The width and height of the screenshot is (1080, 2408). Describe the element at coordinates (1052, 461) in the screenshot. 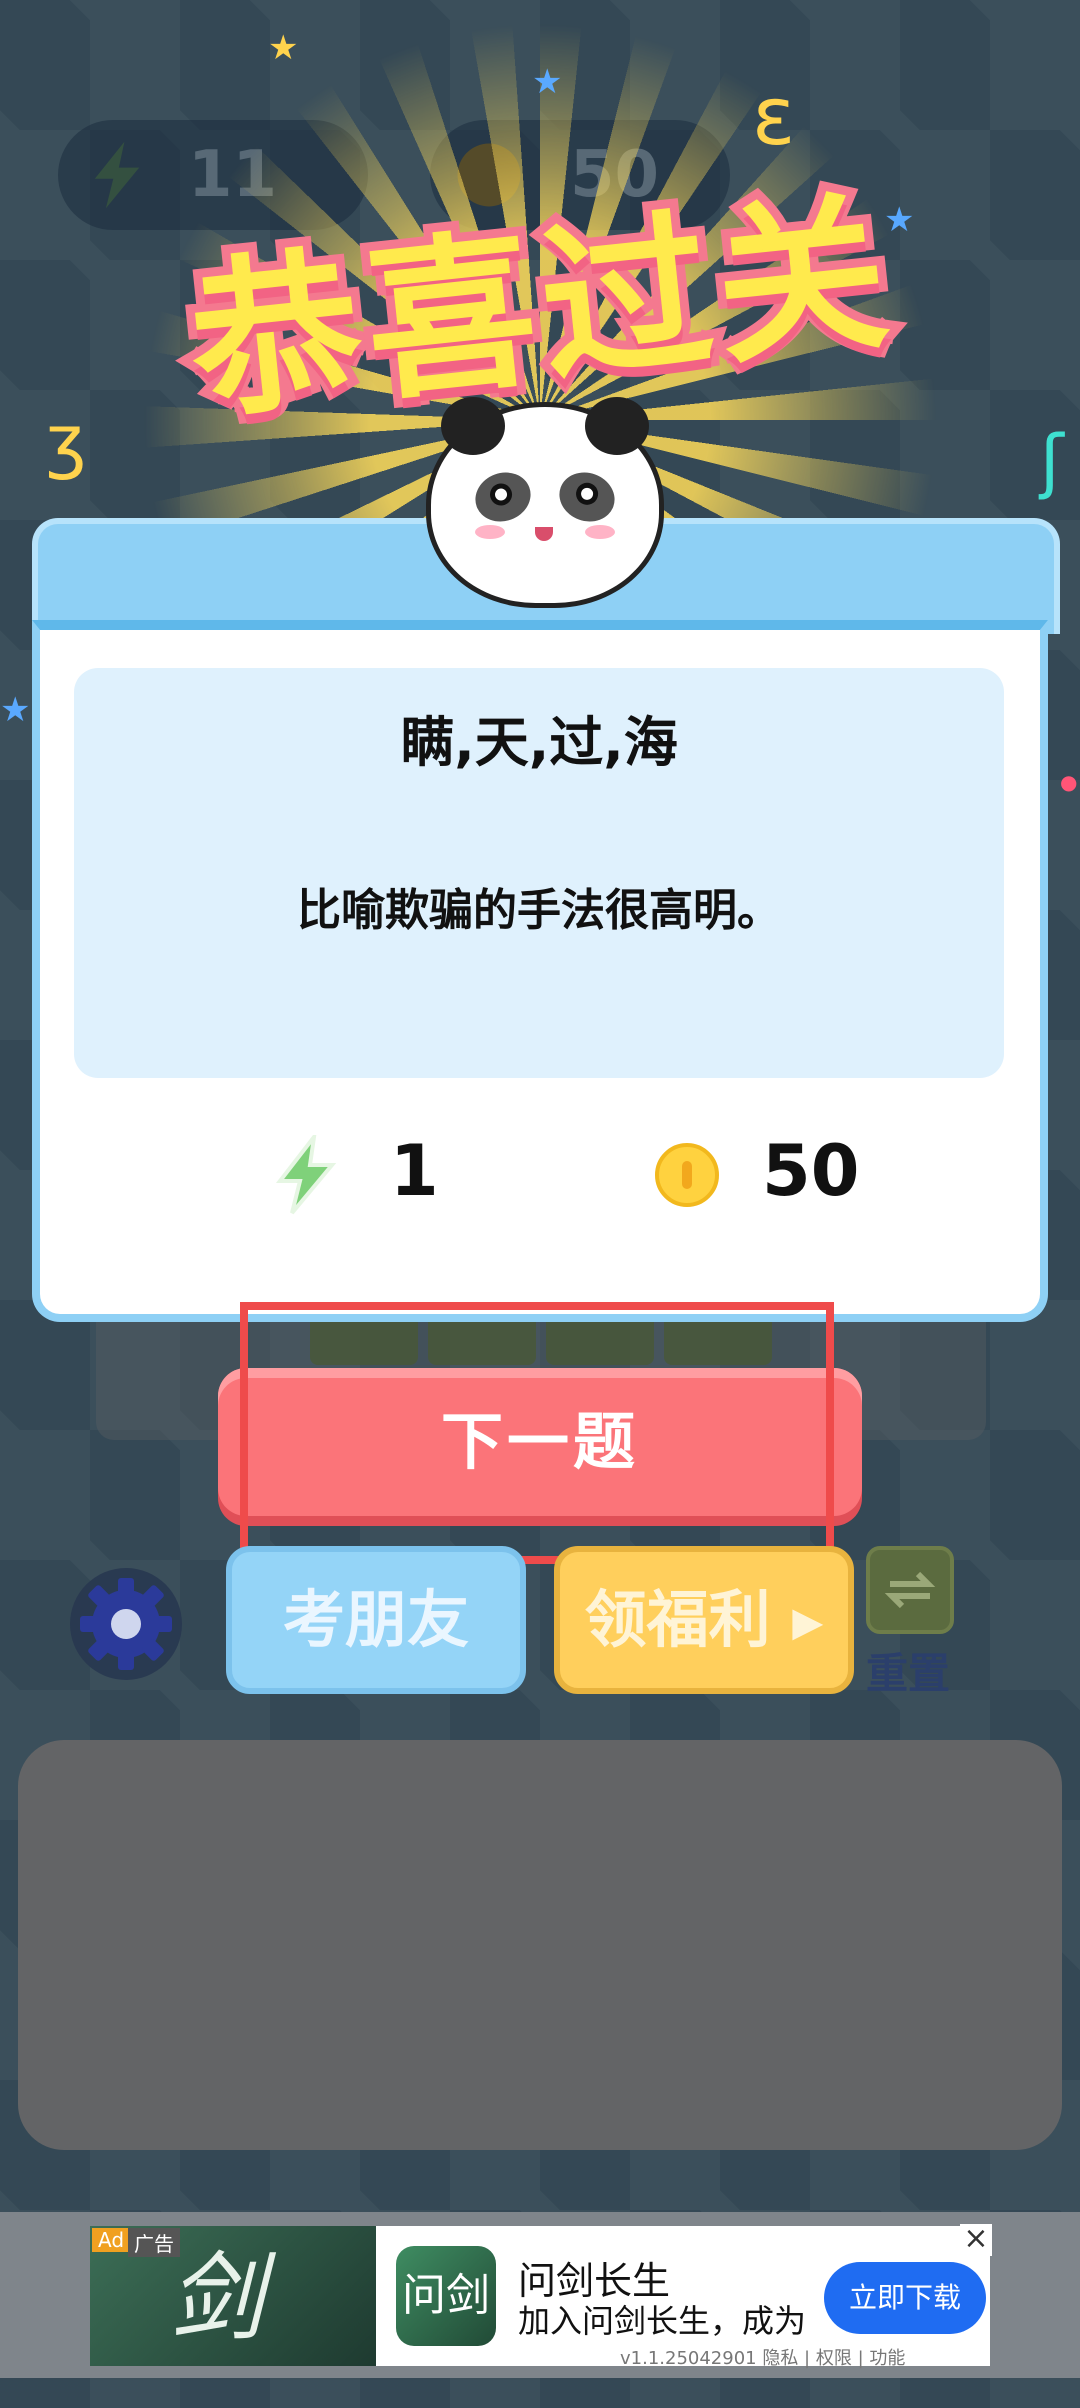

I see `ribbon-decoration: ʃ` at that location.